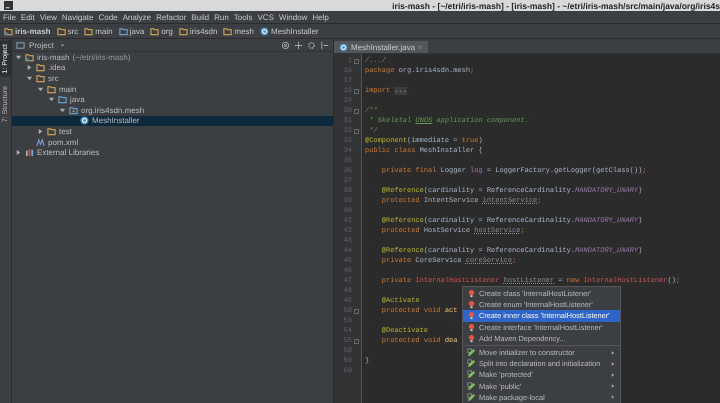 The height and width of the screenshot is (403, 720). Describe the element at coordinates (131, 31) in the screenshot. I see `breadcrumb: java` at that location.